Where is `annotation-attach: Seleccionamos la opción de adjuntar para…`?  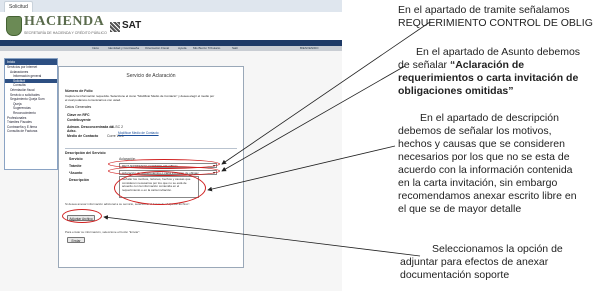 annotation-attach: Seleccionamos la opción de adjuntar para… is located at coordinates (498, 262).